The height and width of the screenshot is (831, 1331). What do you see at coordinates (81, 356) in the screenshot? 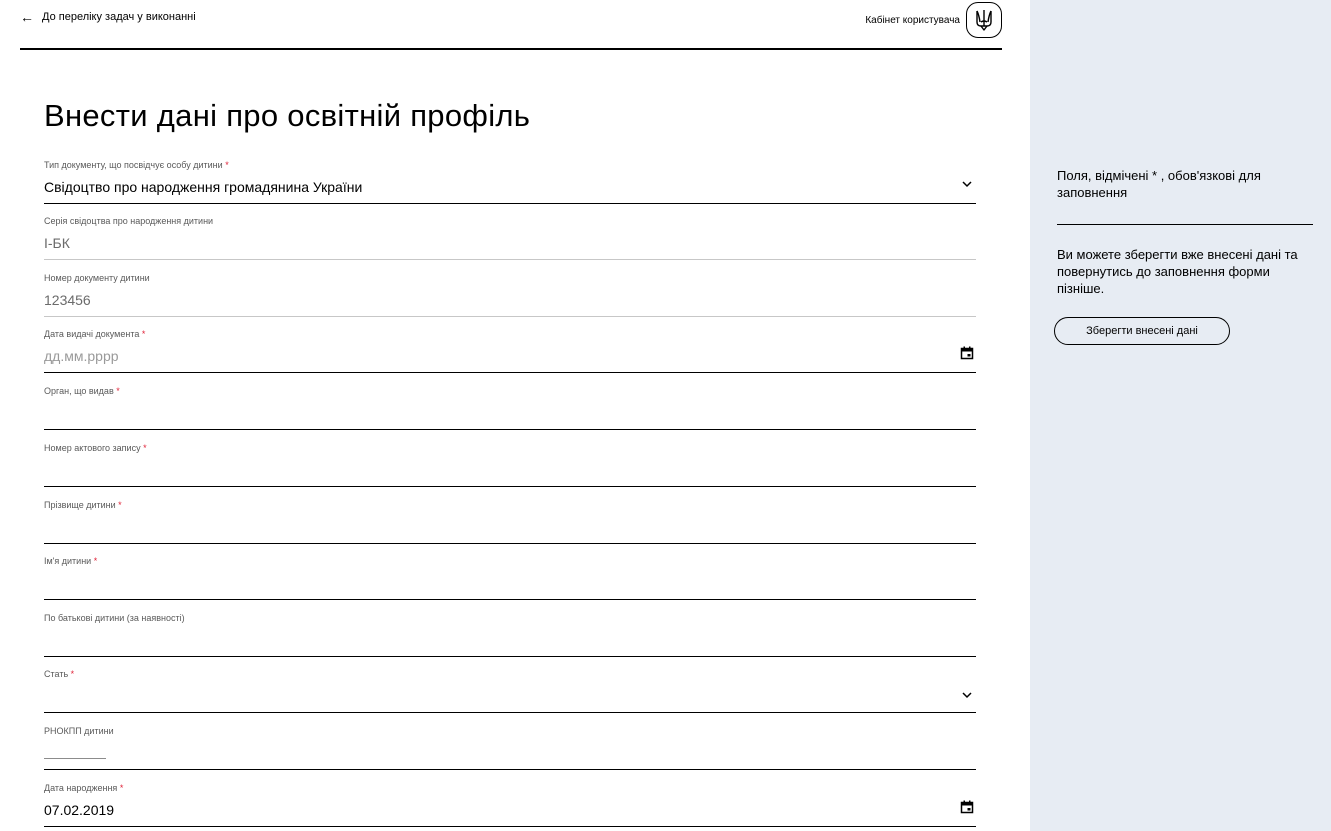
I see `issue-date-placeholder: дд.мм.рррр` at bounding box center [81, 356].